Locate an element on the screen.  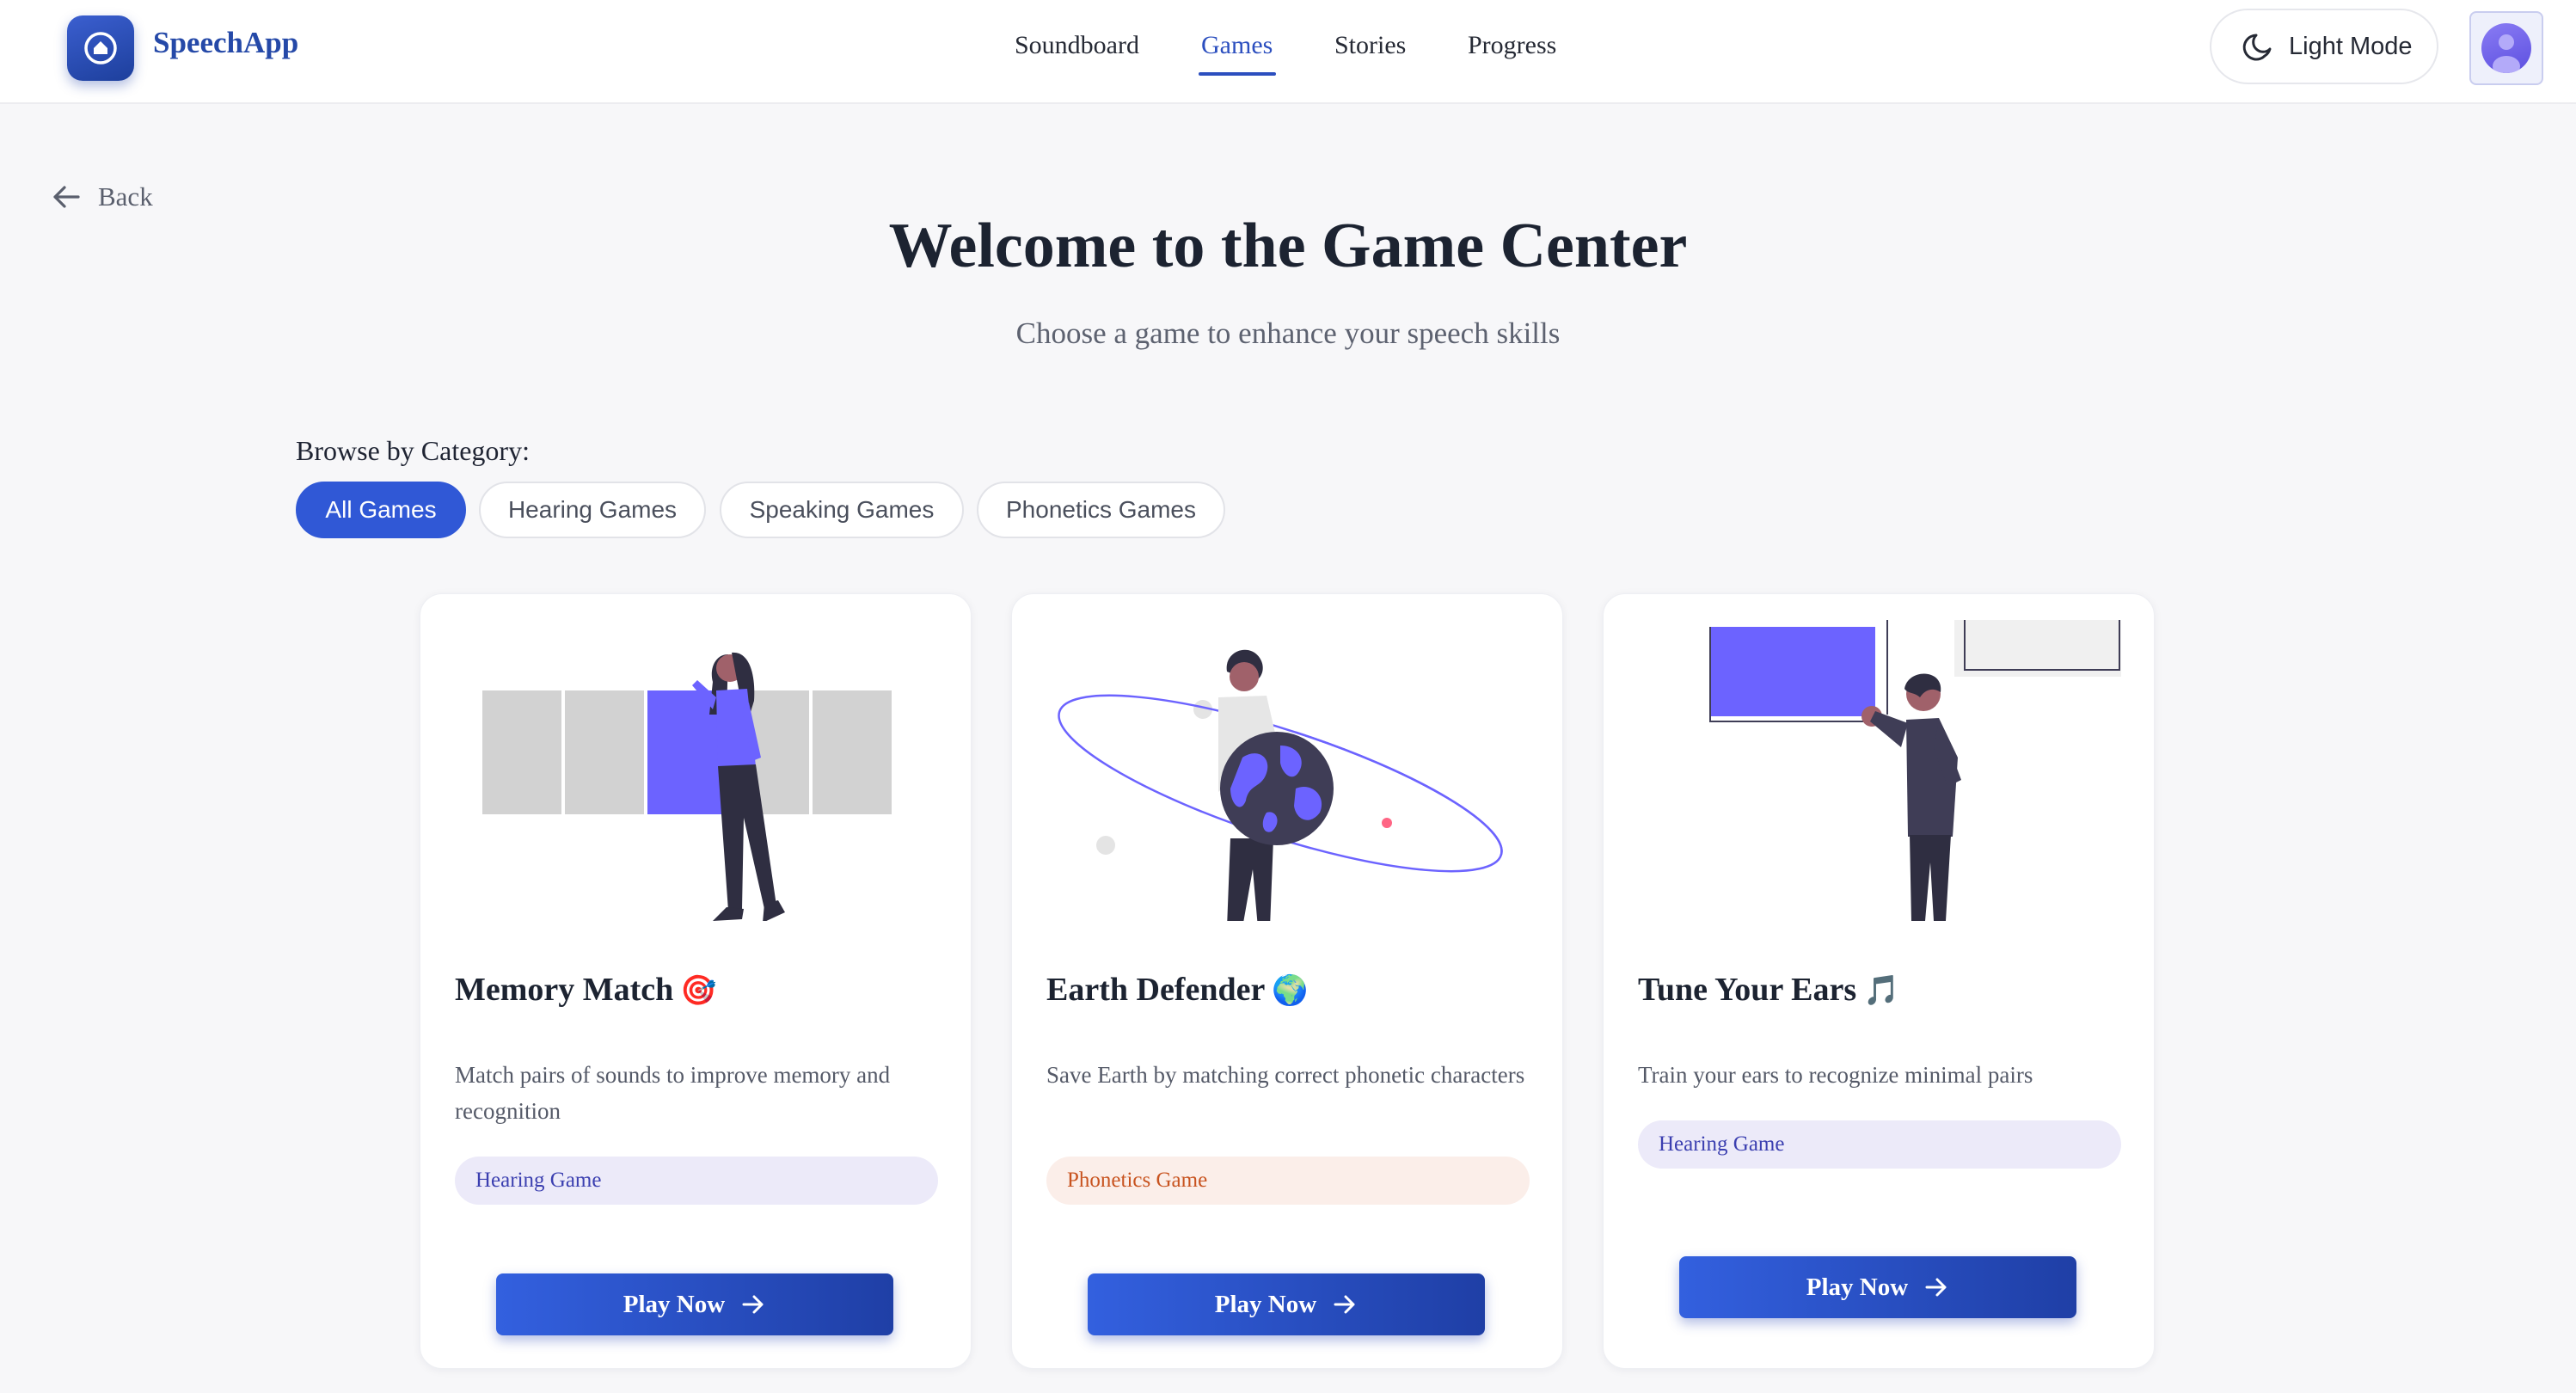
app-logo is located at coordinates (100, 48).